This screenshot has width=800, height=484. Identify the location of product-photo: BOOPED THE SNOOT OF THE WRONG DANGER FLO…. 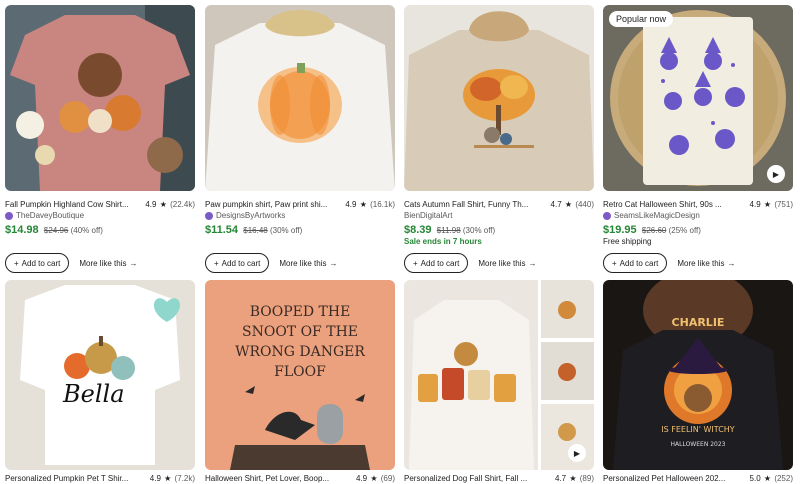
(300, 375).